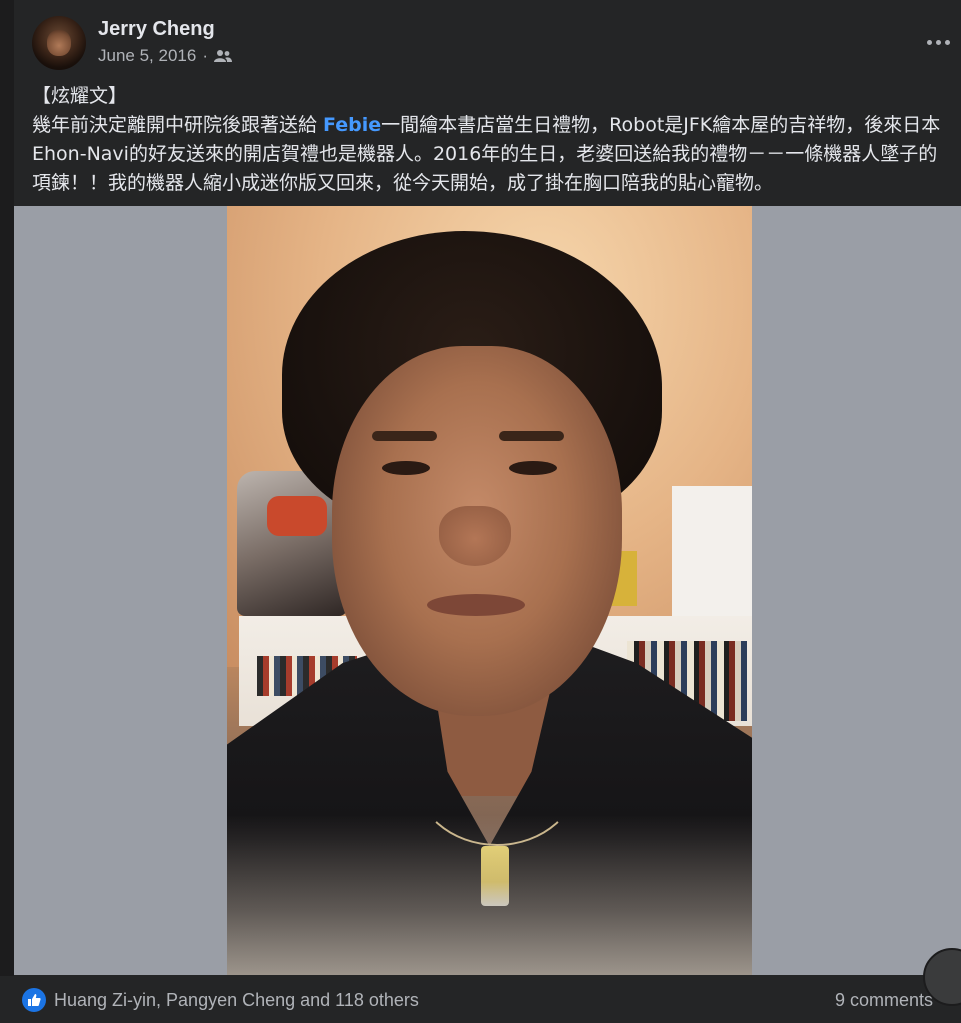 The image size is (961, 1023). I want to click on photo-nose, so click(475, 536).